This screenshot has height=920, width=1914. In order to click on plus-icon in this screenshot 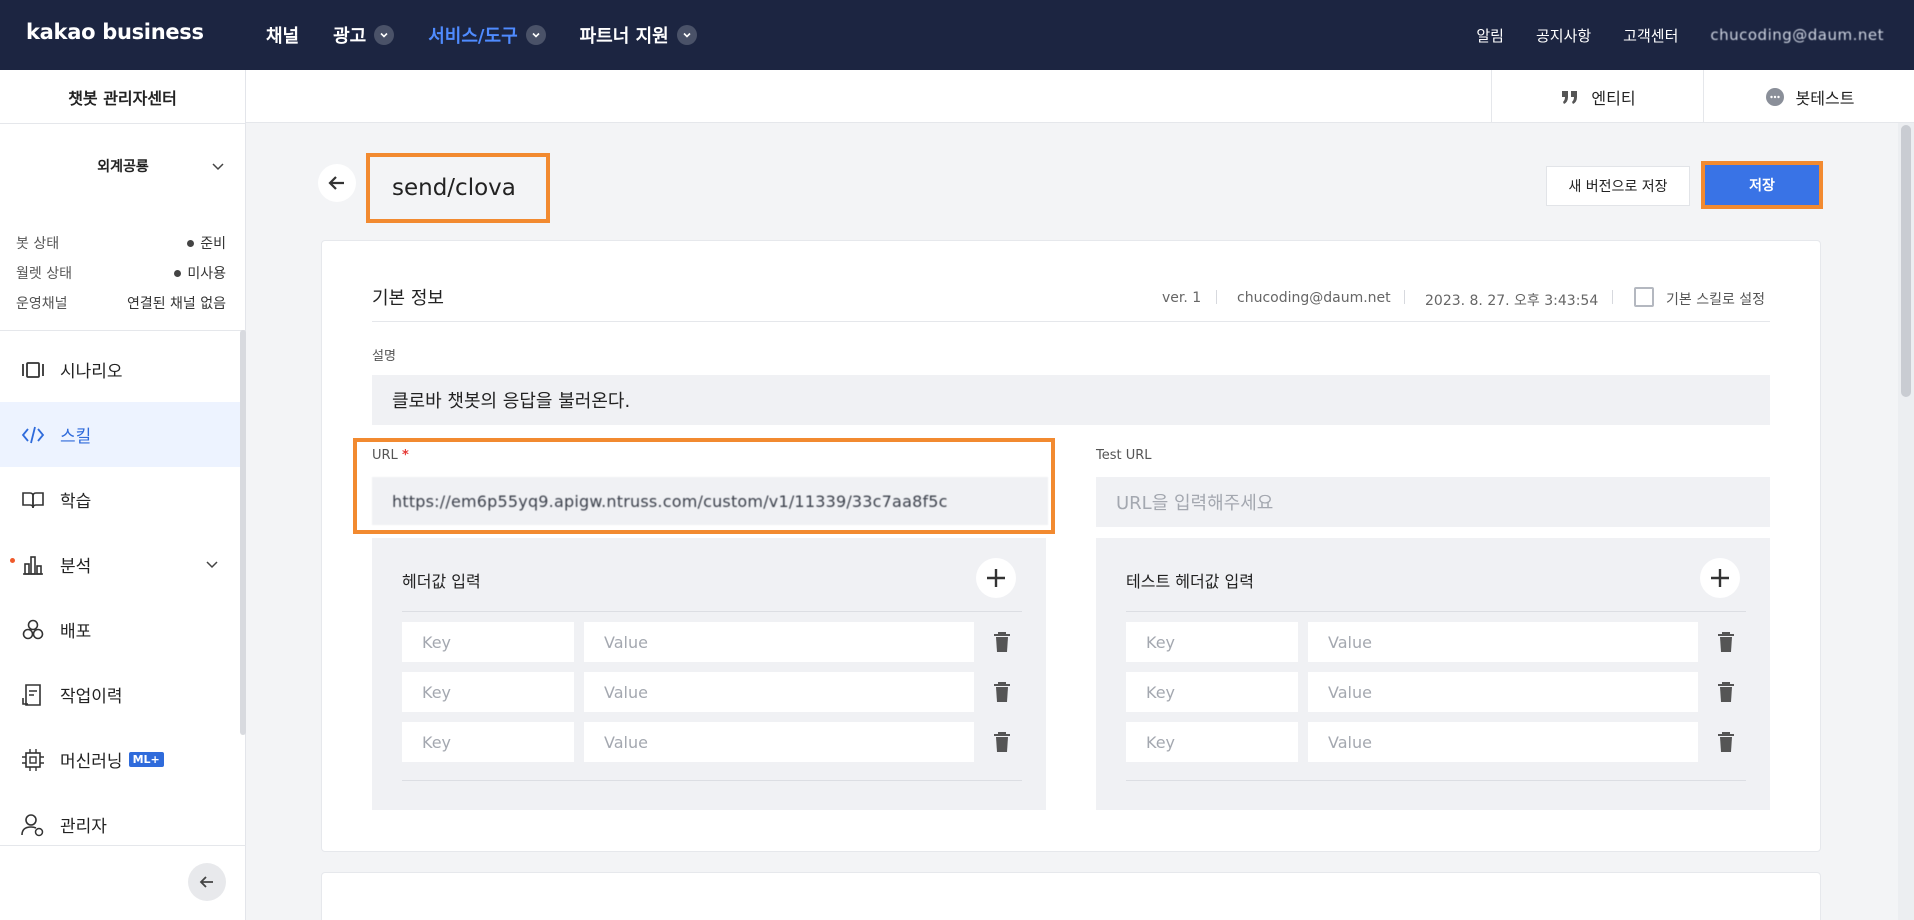, I will do `click(1720, 578)`.